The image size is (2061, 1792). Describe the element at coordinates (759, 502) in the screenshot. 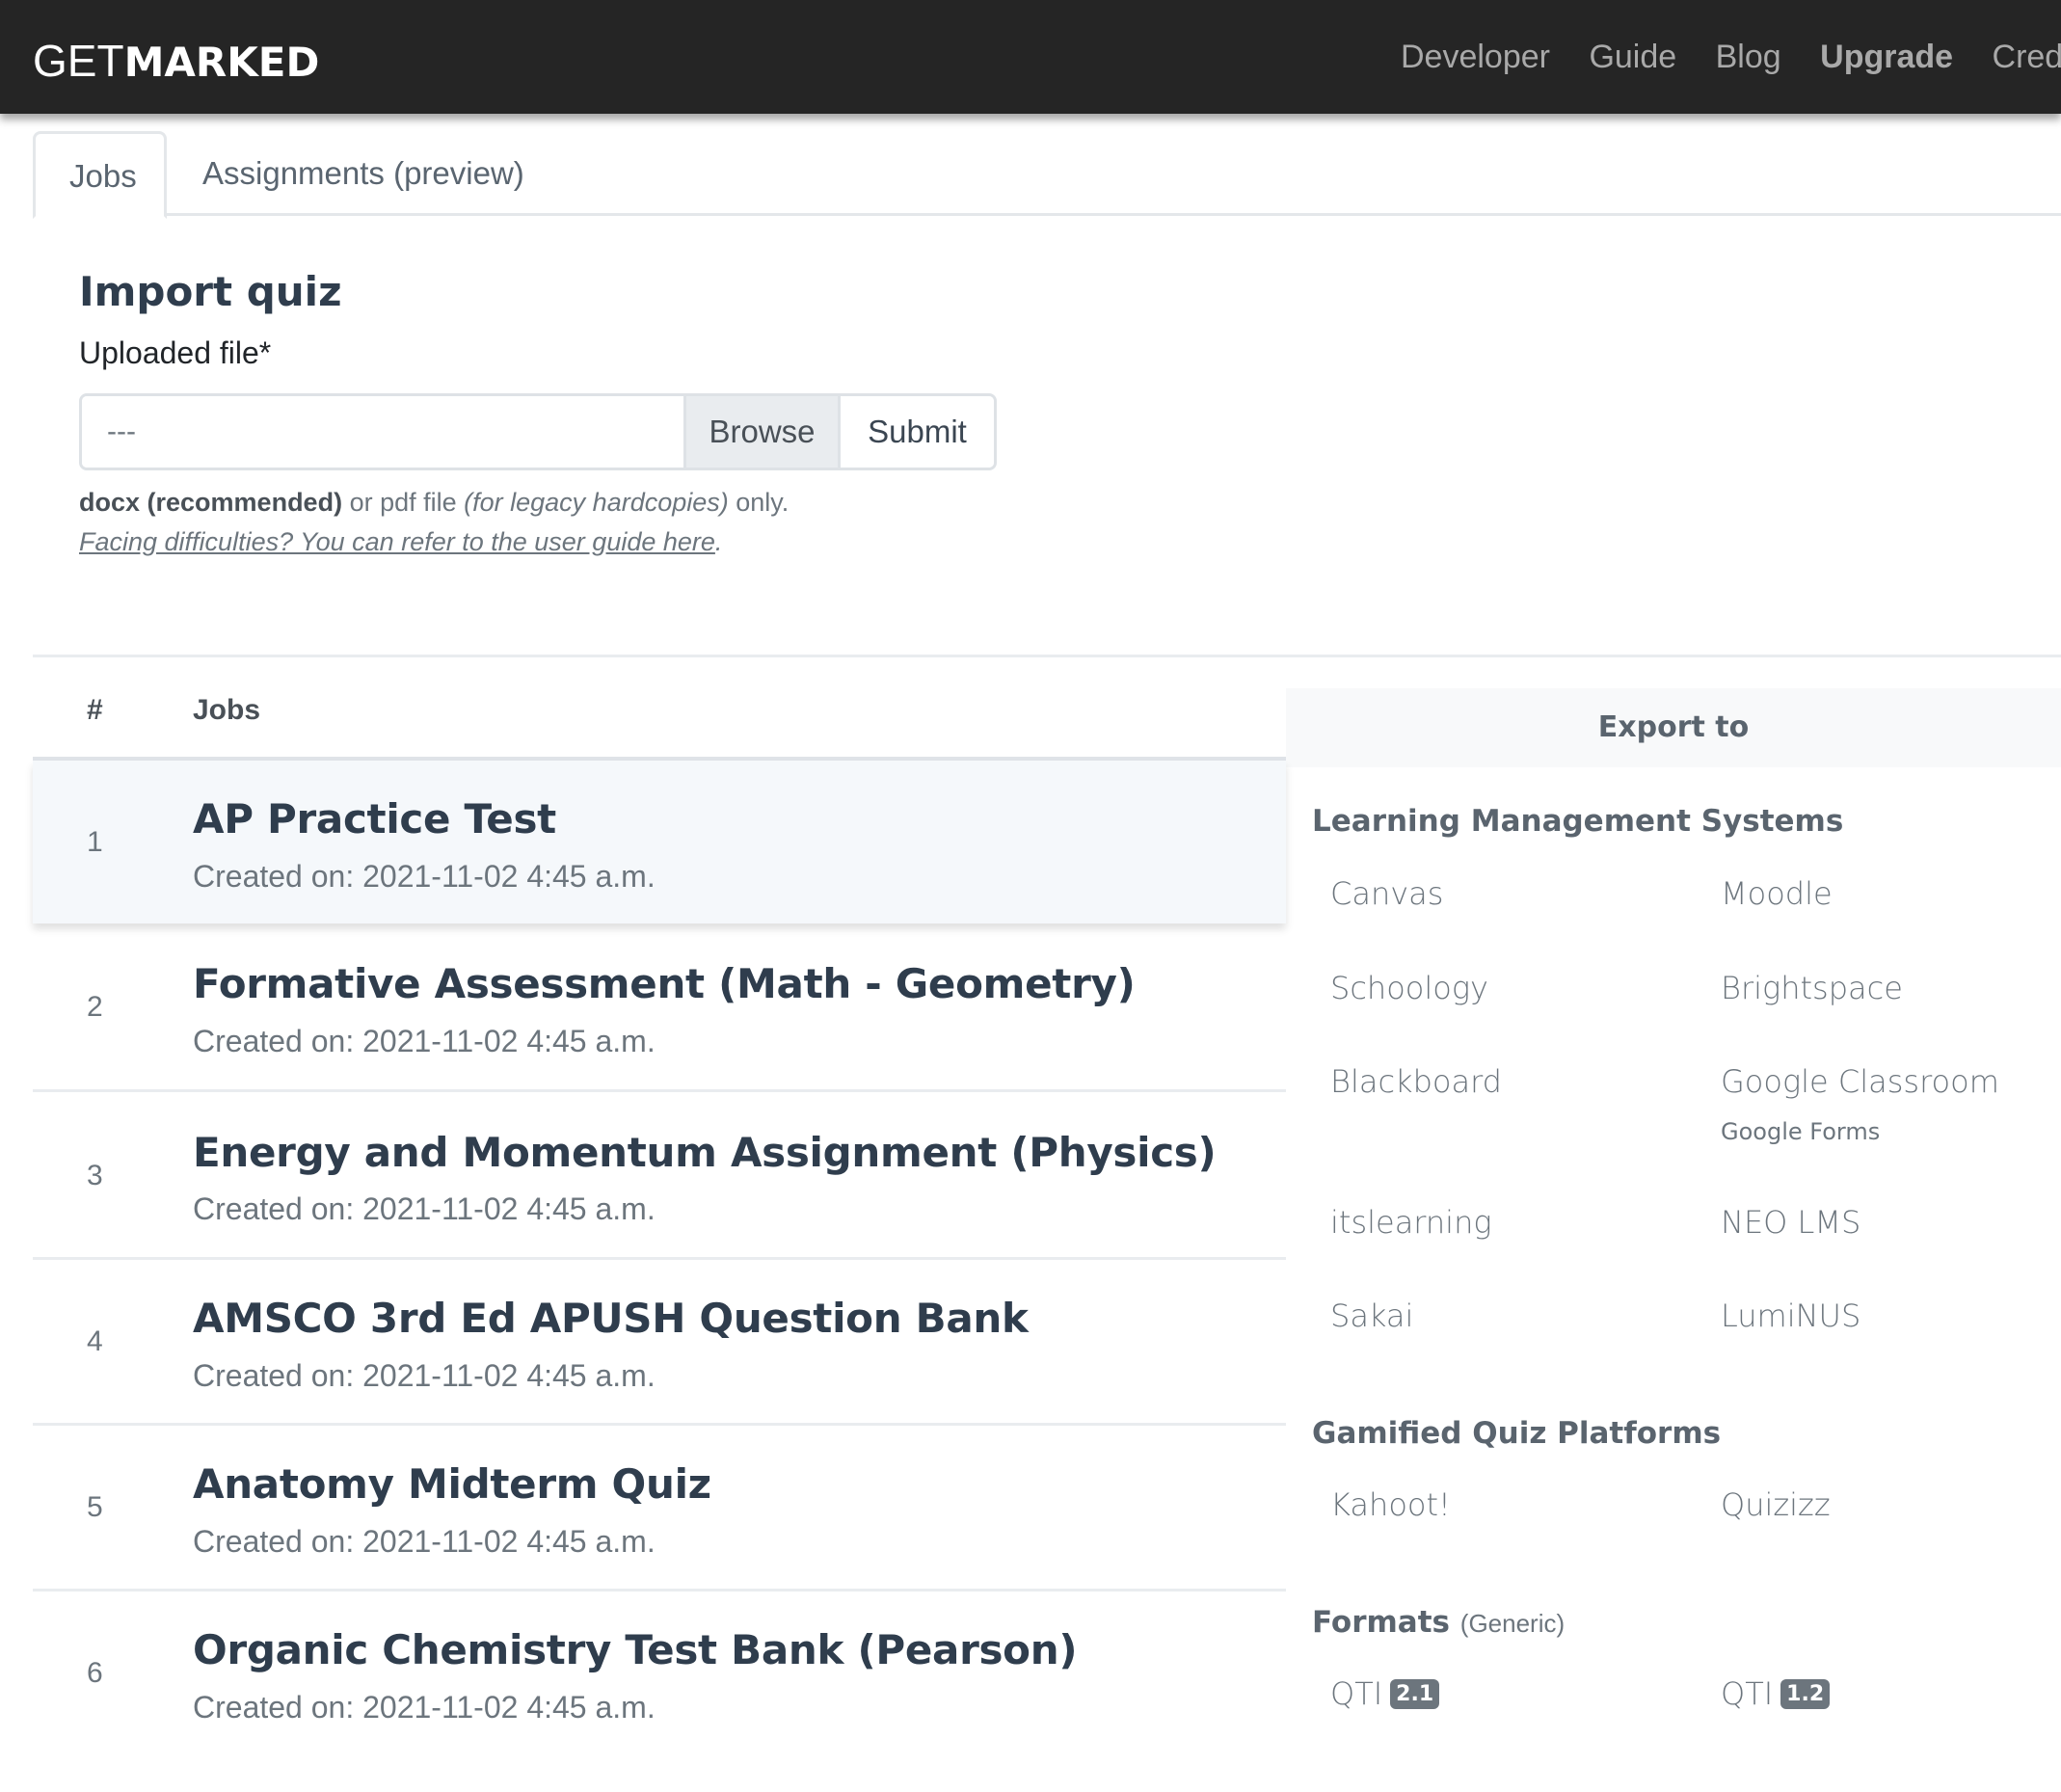

I see `help-end-text: only.` at that location.